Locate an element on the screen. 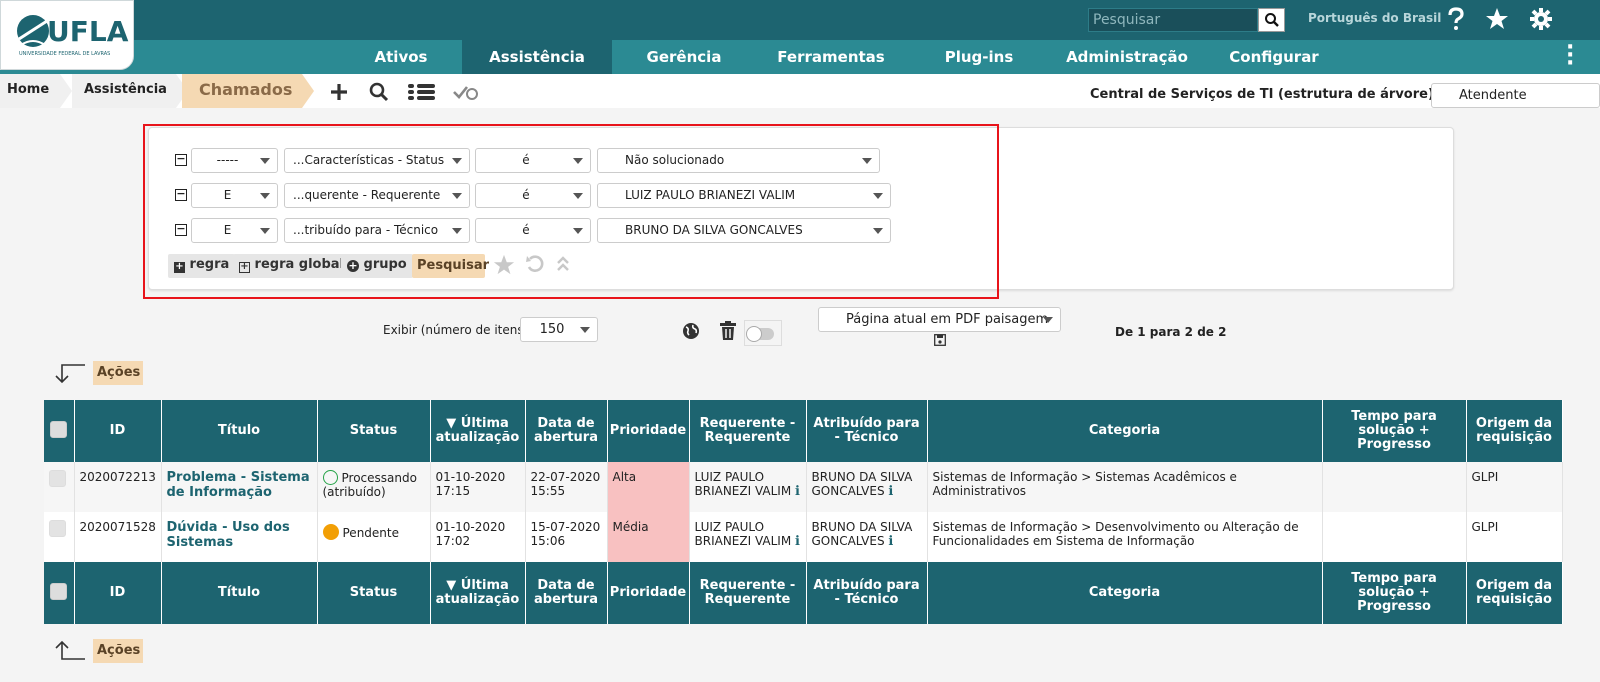 The height and width of the screenshot is (682, 1600). ticket-title: Dúvida - Uso dos Sistemas is located at coordinates (228, 535).